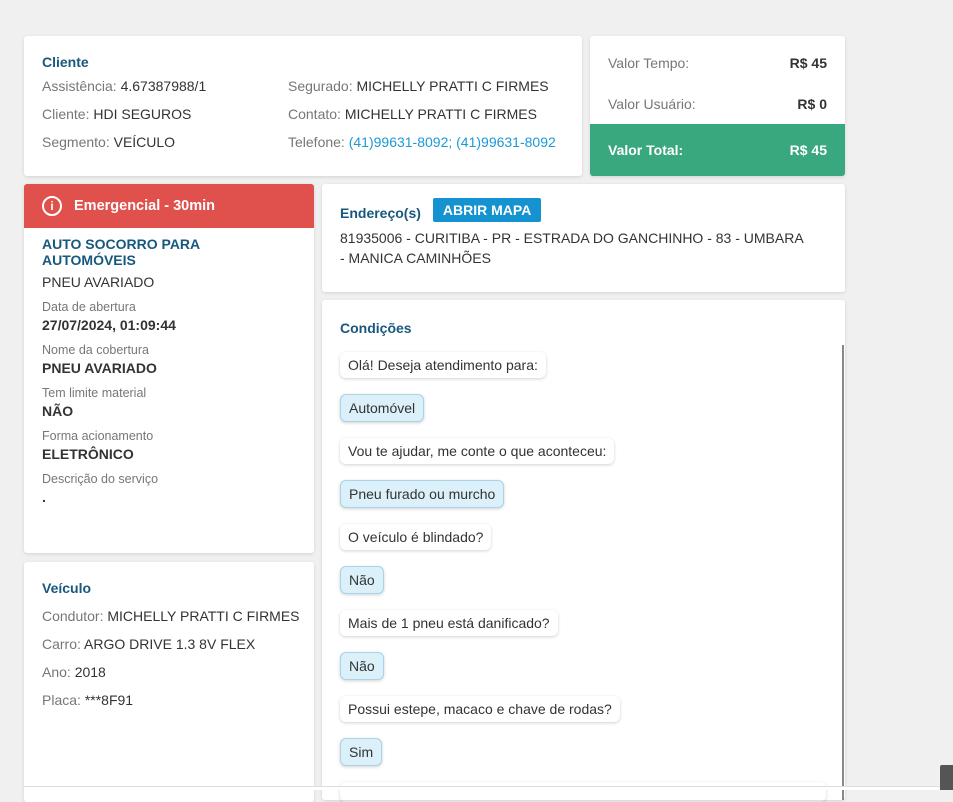  Describe the element at coordinates (583, 792) in the screenshot. I see `chat-bubble-partial` at that location.